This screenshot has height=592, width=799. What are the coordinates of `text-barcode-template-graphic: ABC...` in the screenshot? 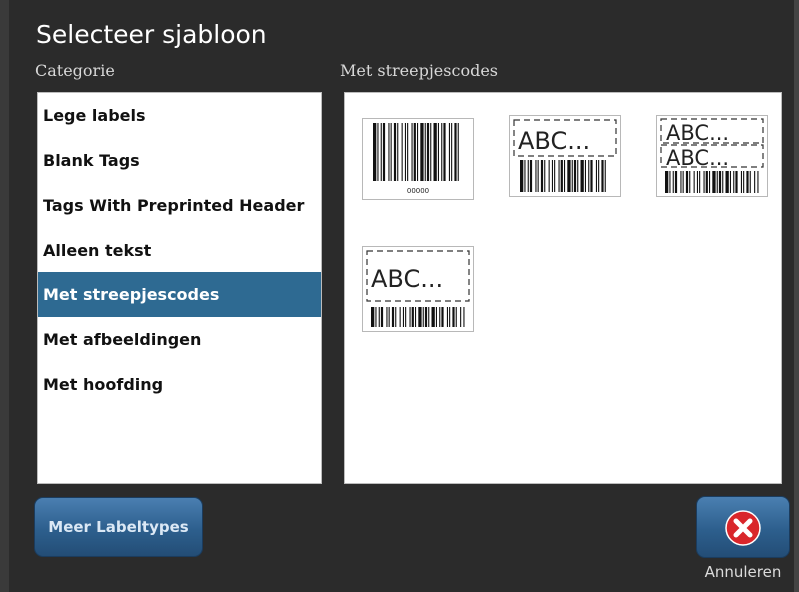 It's located at (565, 155).